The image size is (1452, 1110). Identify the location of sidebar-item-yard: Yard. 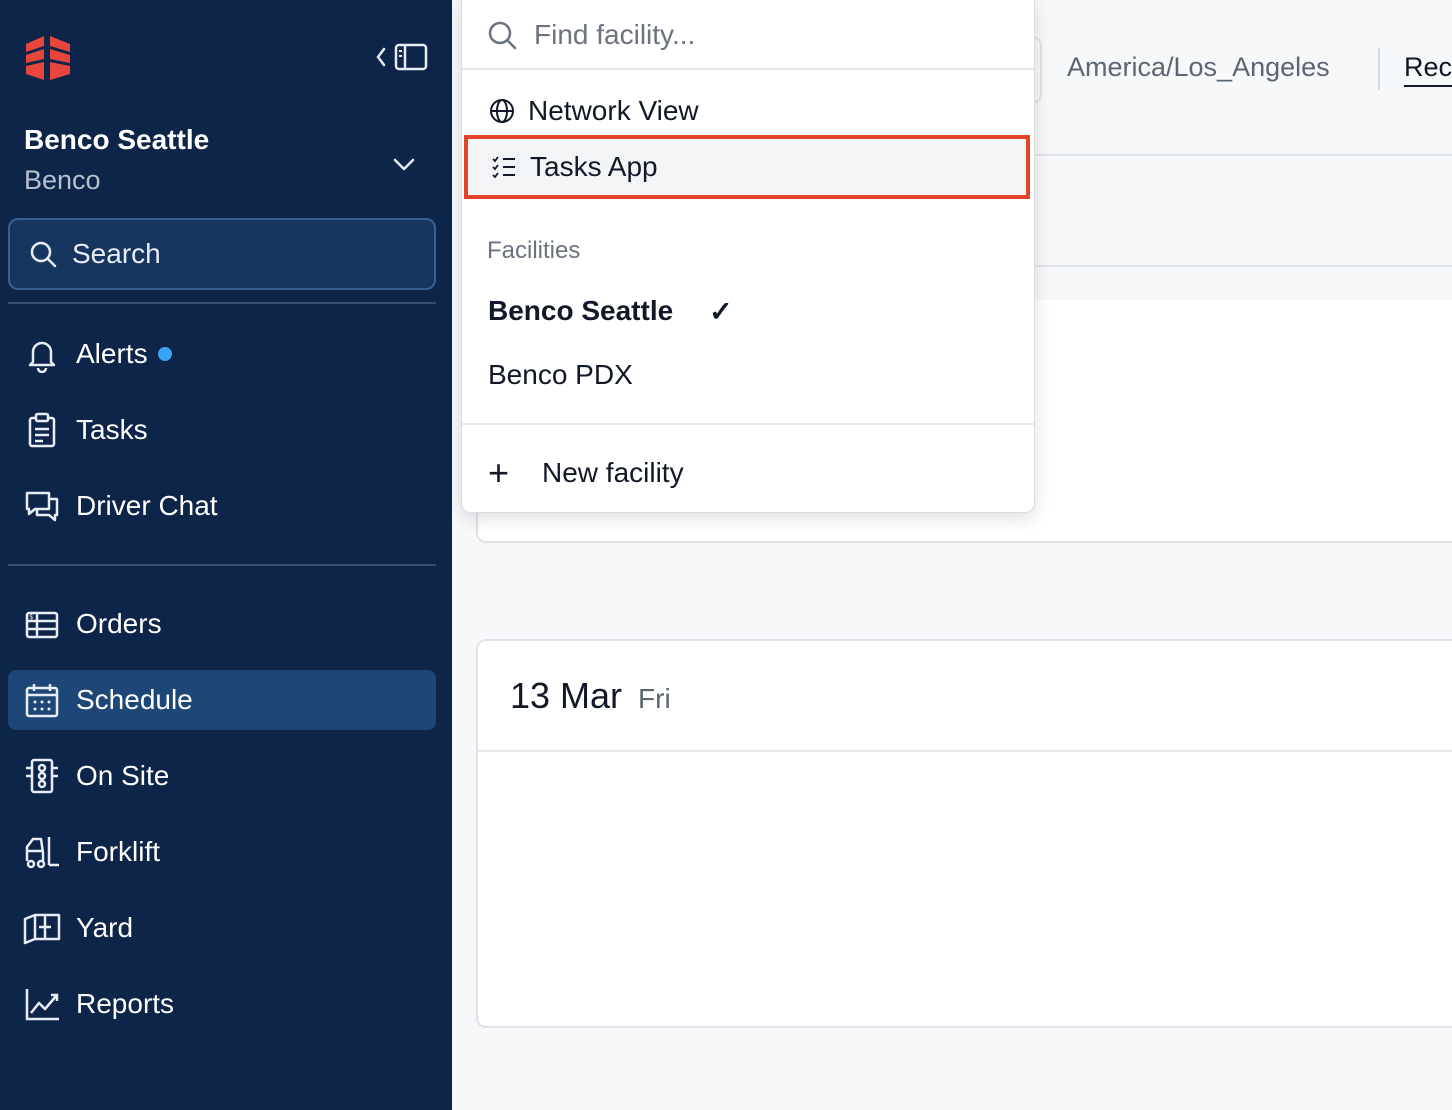
(222, 928).